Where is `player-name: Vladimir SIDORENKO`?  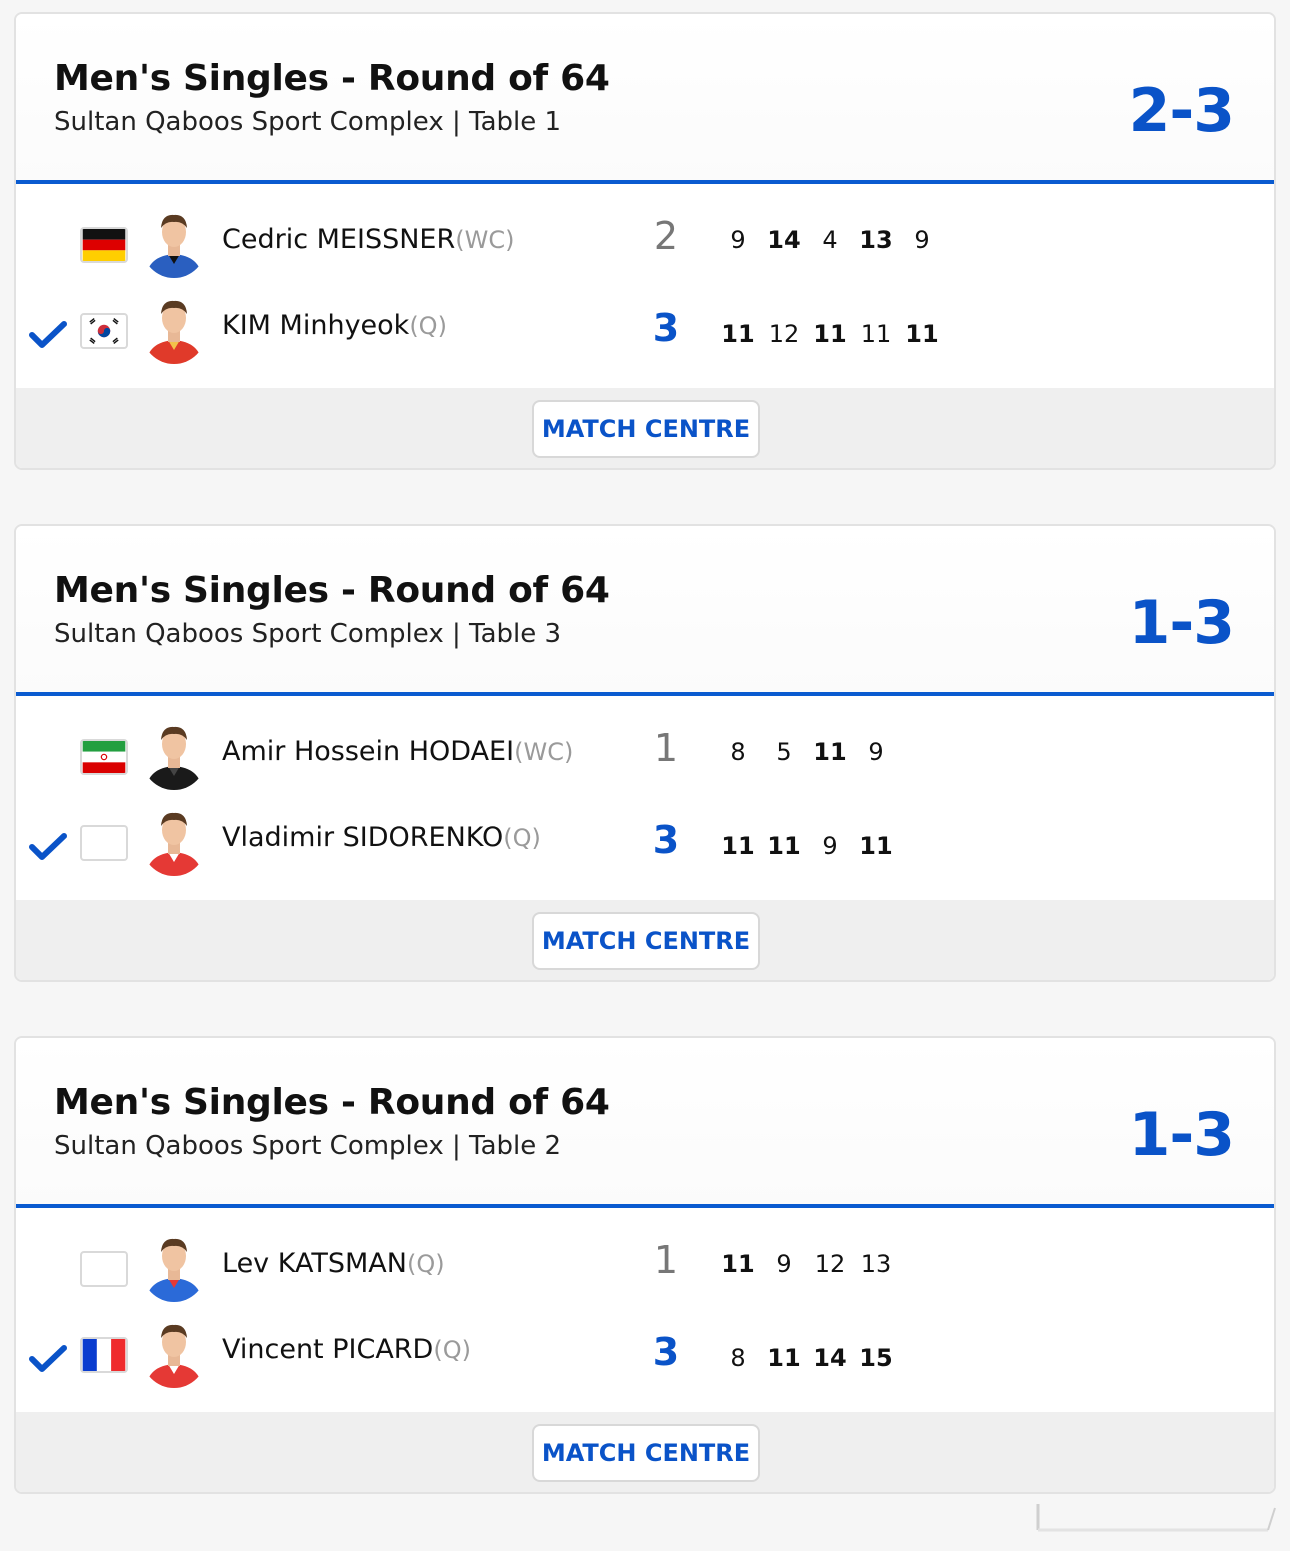 player-name: Vladimir SIDORENKO is located at coordinates (362, 837).